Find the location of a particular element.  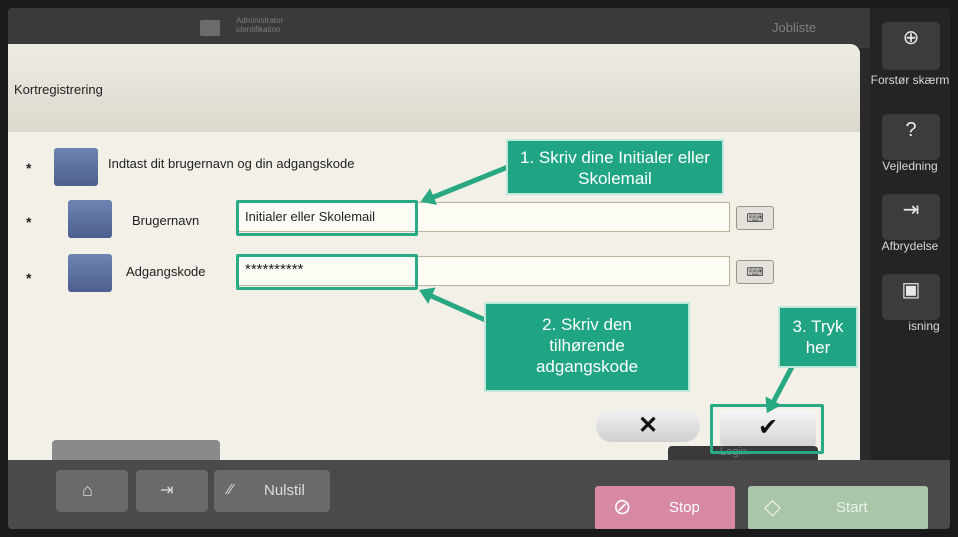

guide-button: ? is located at coordinates (911, 137).